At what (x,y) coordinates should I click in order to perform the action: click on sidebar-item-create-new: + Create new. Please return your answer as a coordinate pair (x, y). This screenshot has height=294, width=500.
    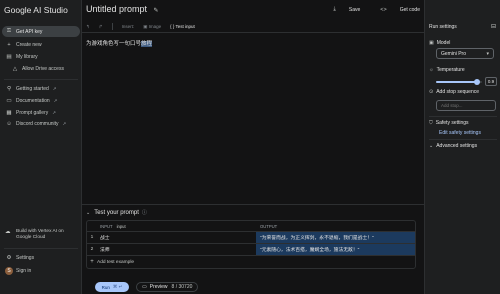
    Looking at the image, I should click on (41, 44).